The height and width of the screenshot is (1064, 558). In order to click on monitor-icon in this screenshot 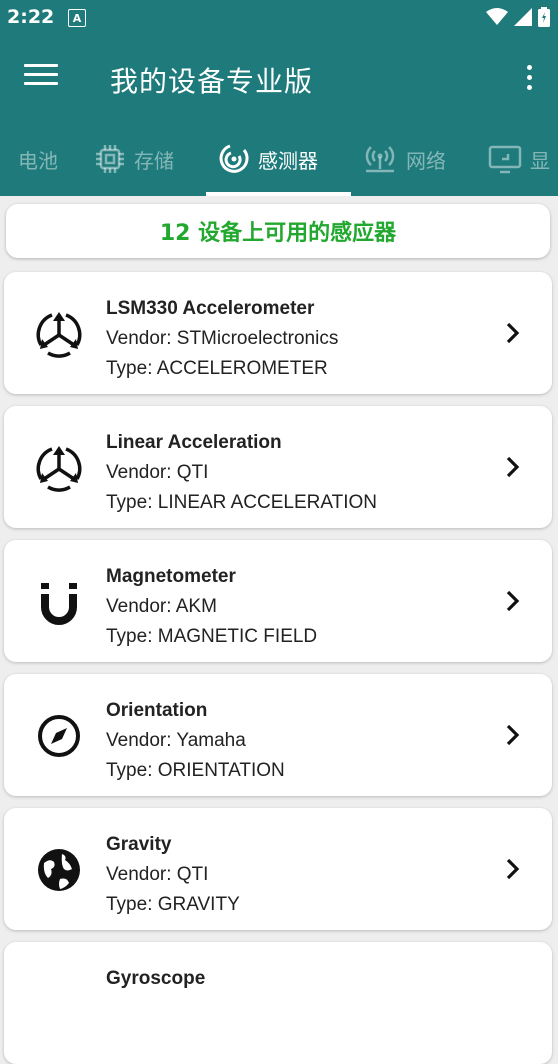, I will do `click(505, 159)`.